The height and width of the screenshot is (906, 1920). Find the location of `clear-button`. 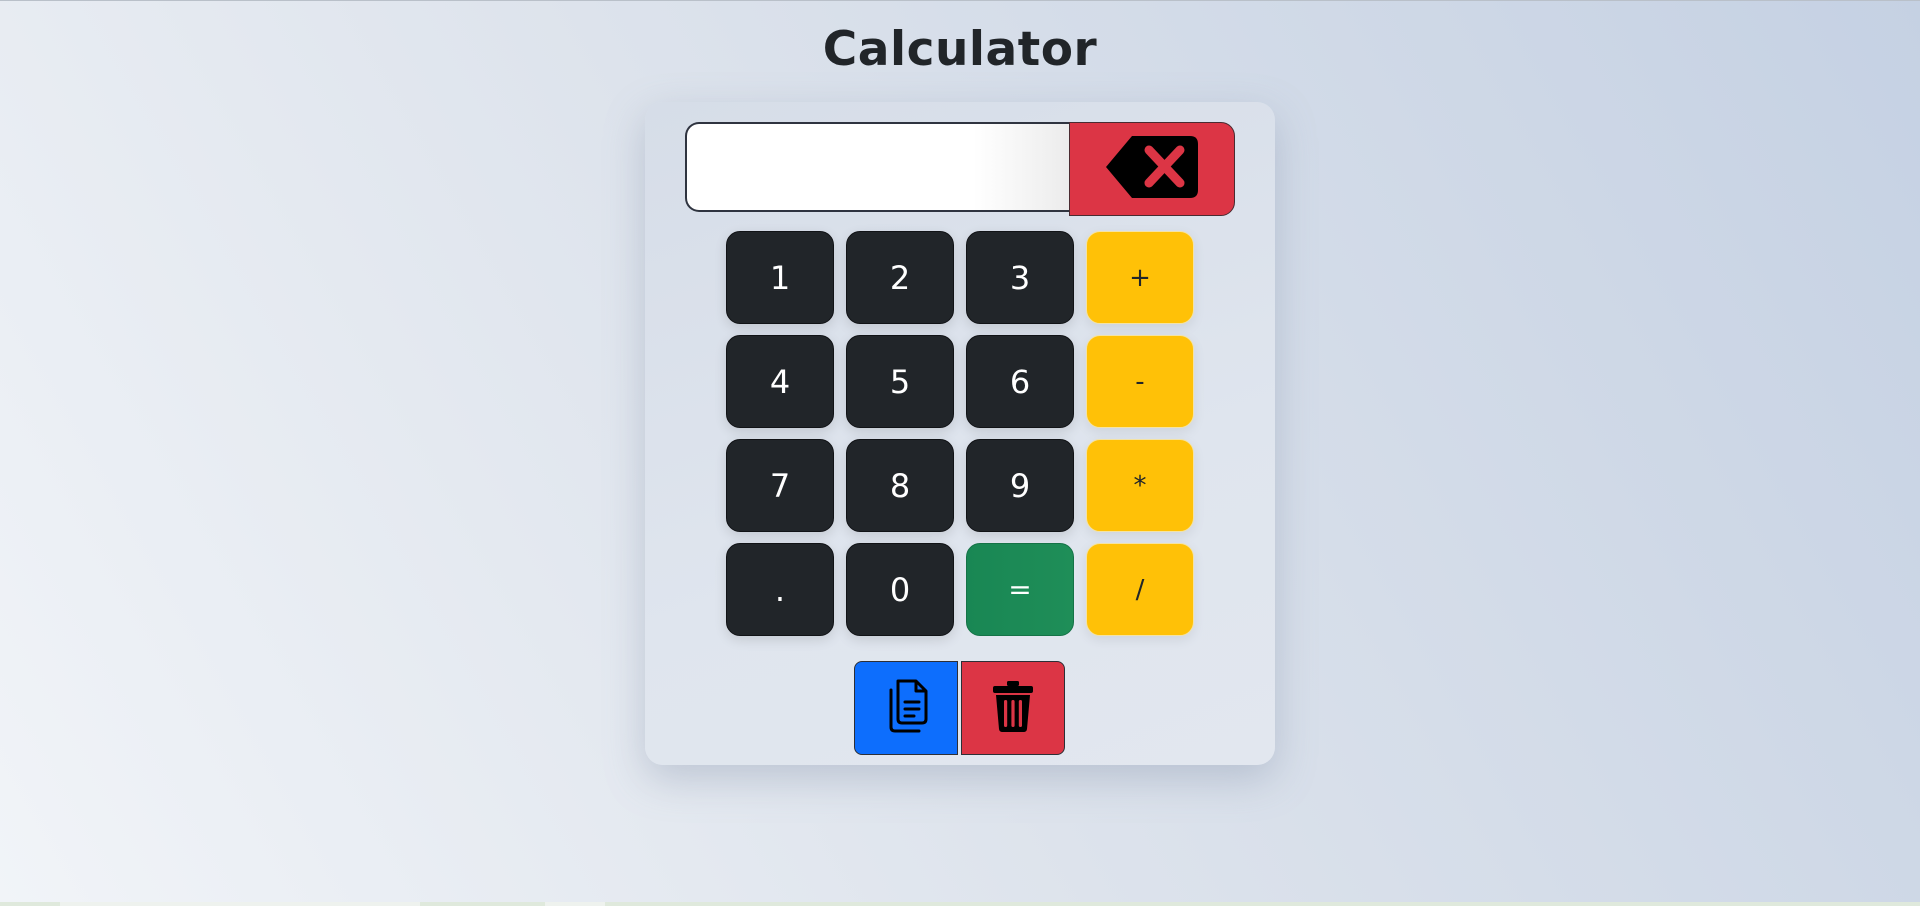

clear-button is located at coordinates (1013, 708).